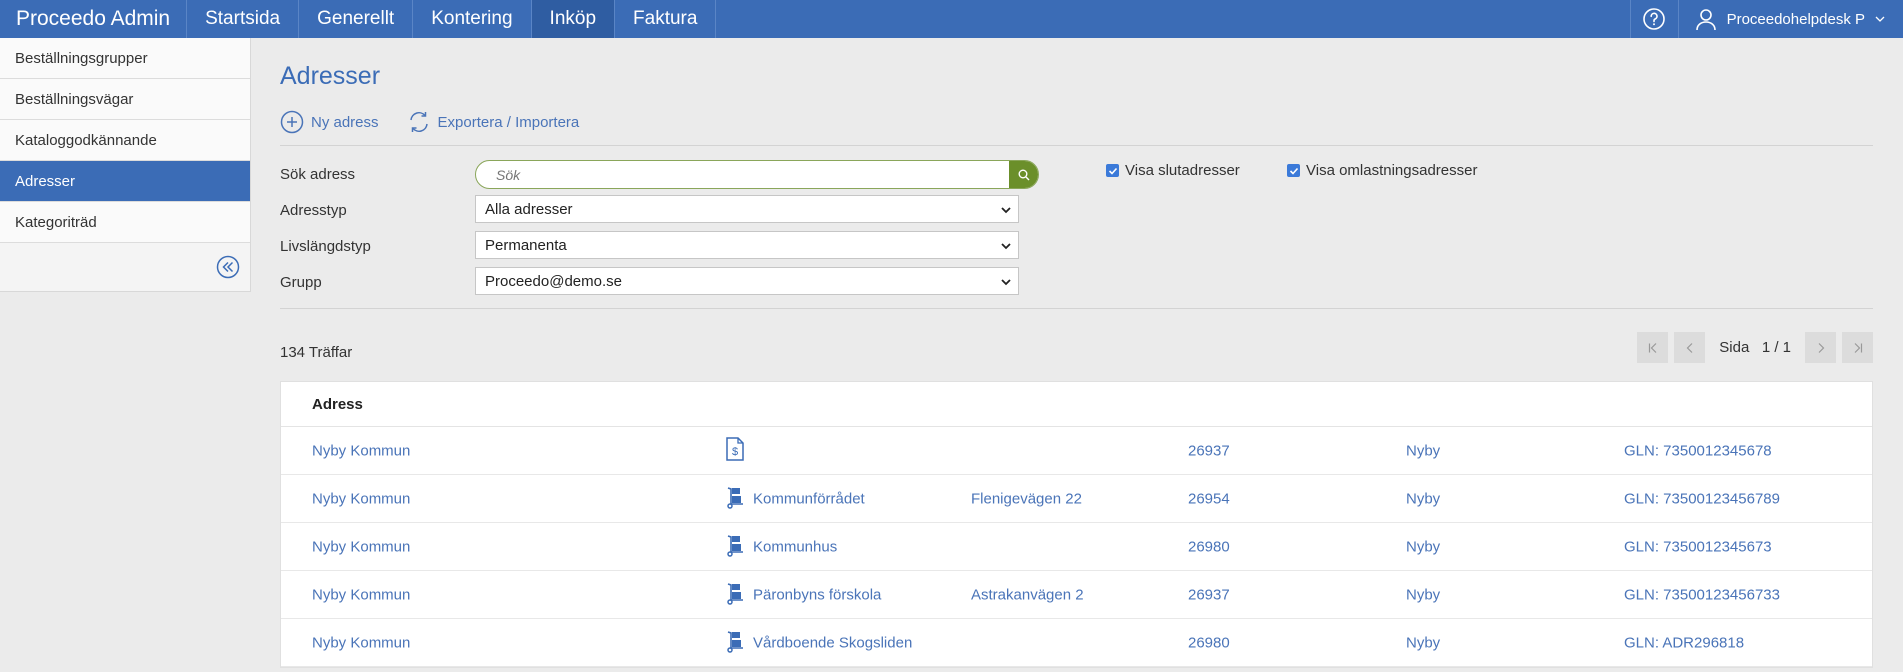  Describe the element at coordinates (125, 222) in the screenshot. I see `sidebar-item-kategoritrad: Kategoriträd` at that location.